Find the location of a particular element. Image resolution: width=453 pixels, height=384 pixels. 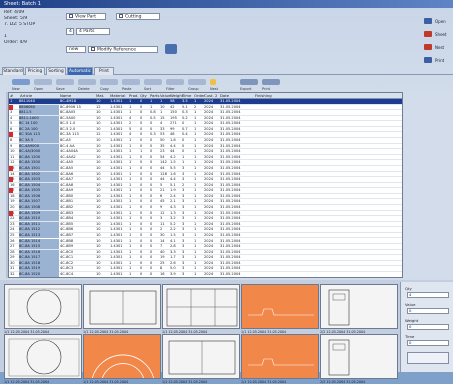

table-cell: 8C-8A 1511 is located at coordinates (39, 224).